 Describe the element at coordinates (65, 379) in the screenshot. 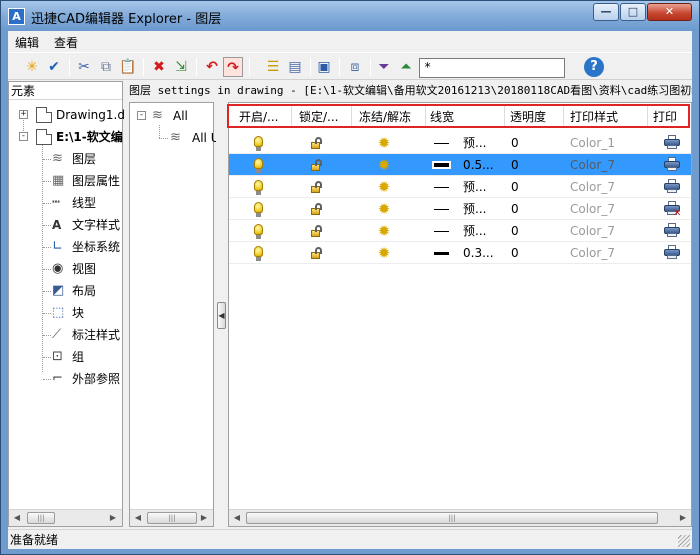

I see `tree-item-xrefs: ⌐ 外部参照` at that location.